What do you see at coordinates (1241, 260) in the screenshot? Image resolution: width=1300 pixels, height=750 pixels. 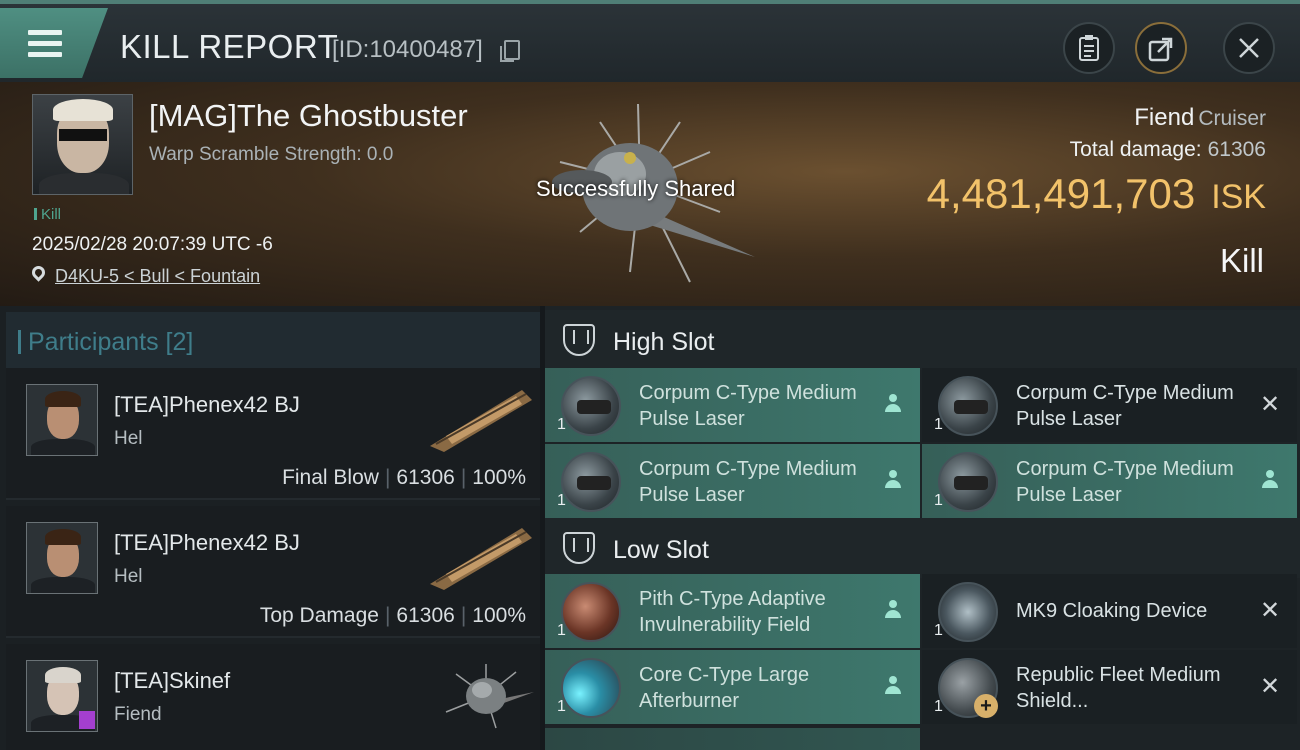 I see `kill-result: Kill` at bounding box center [1241, 260].